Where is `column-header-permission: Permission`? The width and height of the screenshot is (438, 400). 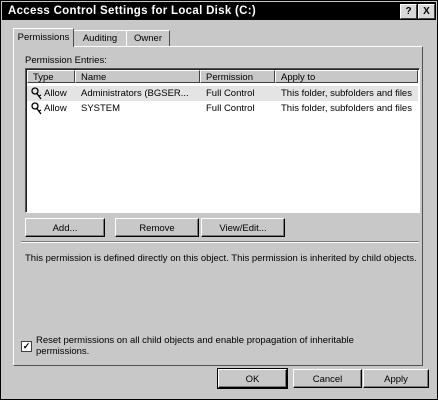 column-header-permission: Permission is located at coordinates (237, 76).